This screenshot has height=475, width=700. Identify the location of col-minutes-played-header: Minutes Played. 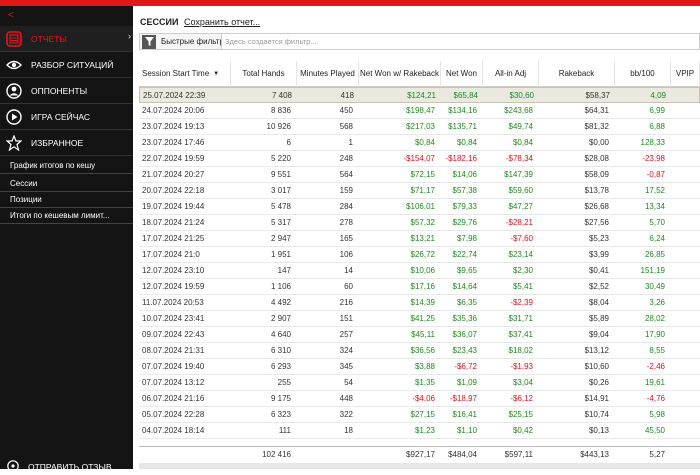
(328, 74).